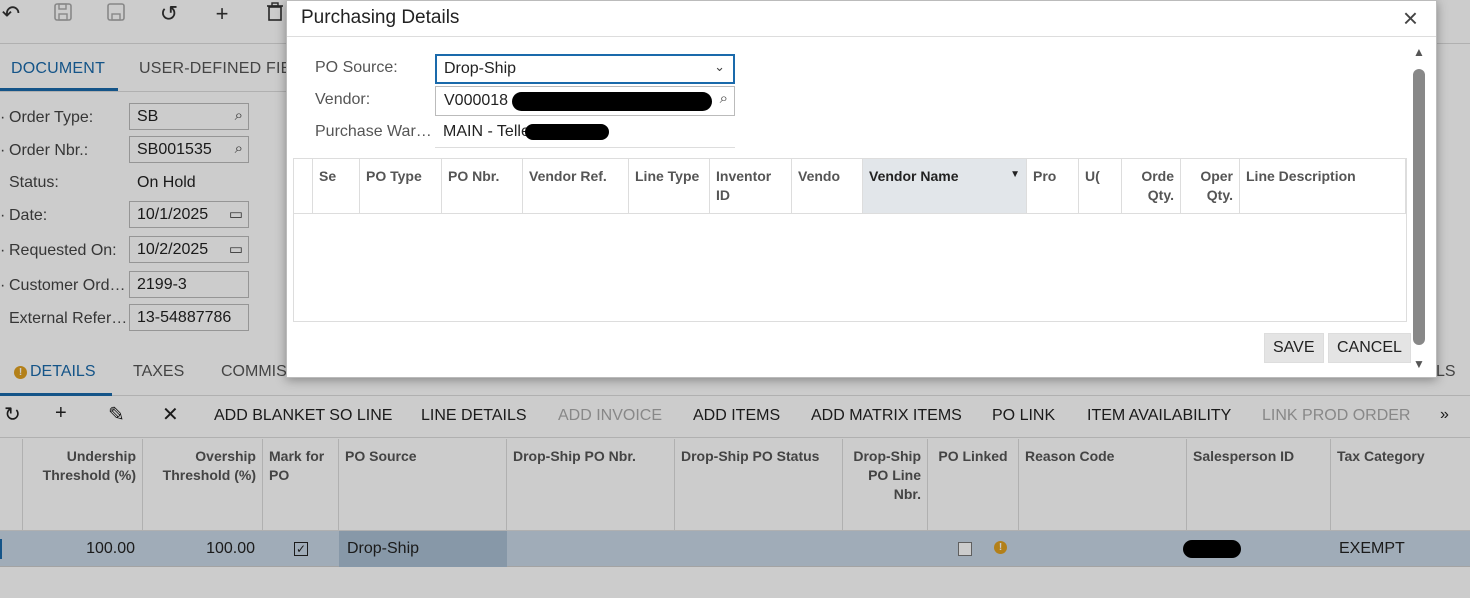 This screenshot has height=598, width=1470. What do you see at coordinates (169, 17) in the screenshot?
I see `undo-icon: ↺` at bounding box center [169, 17].